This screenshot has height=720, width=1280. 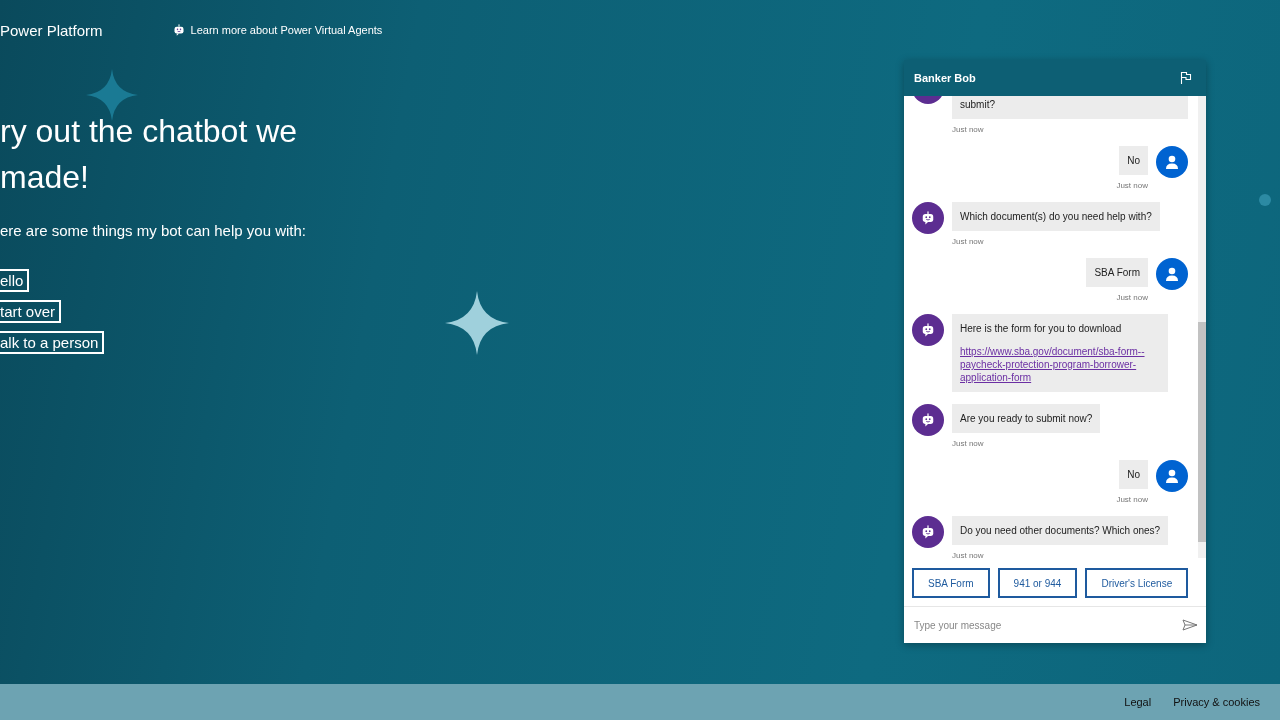 I want to click on topic-button: tart over, so click(x=31, y=311).